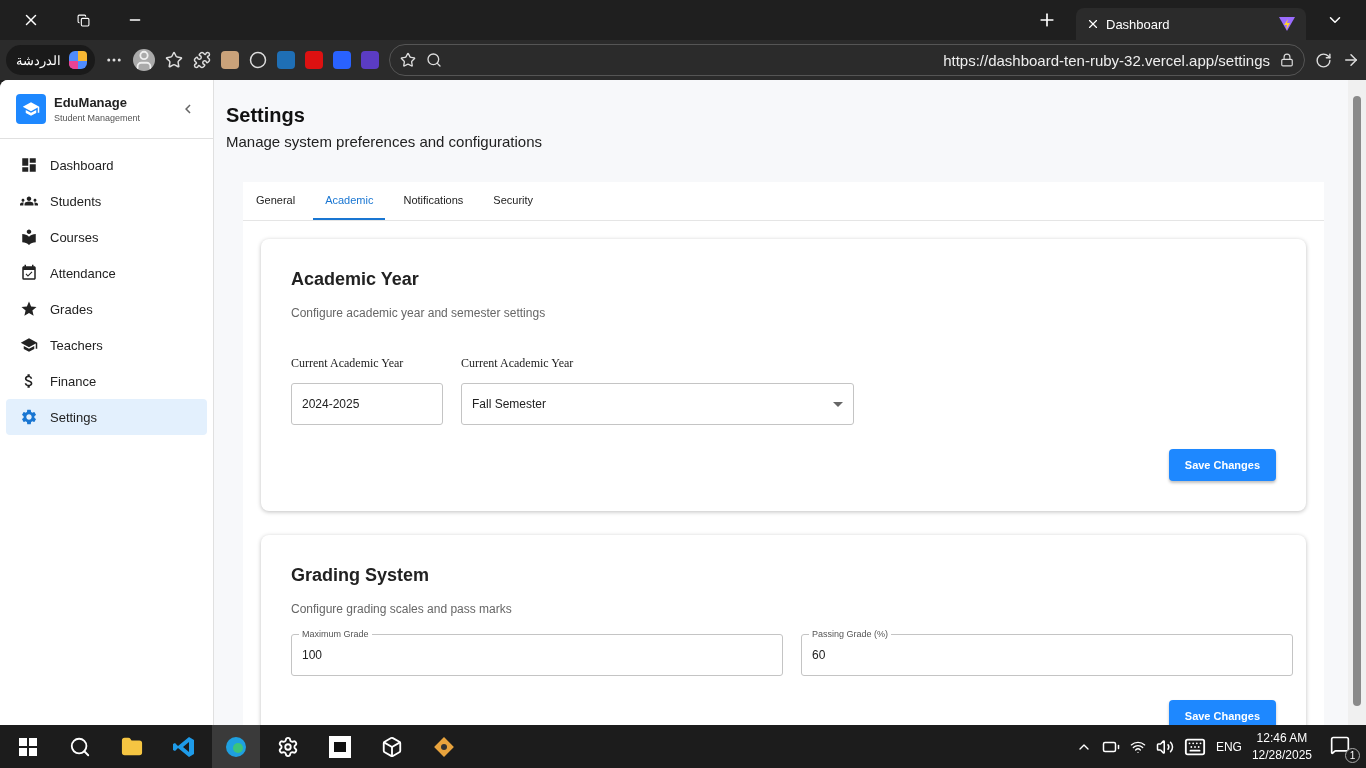 The image size is (1366, 768). What do you see at coordinates (91, 102) in the screenshot?
I see `brand-name: EduManage` at bounding box center [91, 102].